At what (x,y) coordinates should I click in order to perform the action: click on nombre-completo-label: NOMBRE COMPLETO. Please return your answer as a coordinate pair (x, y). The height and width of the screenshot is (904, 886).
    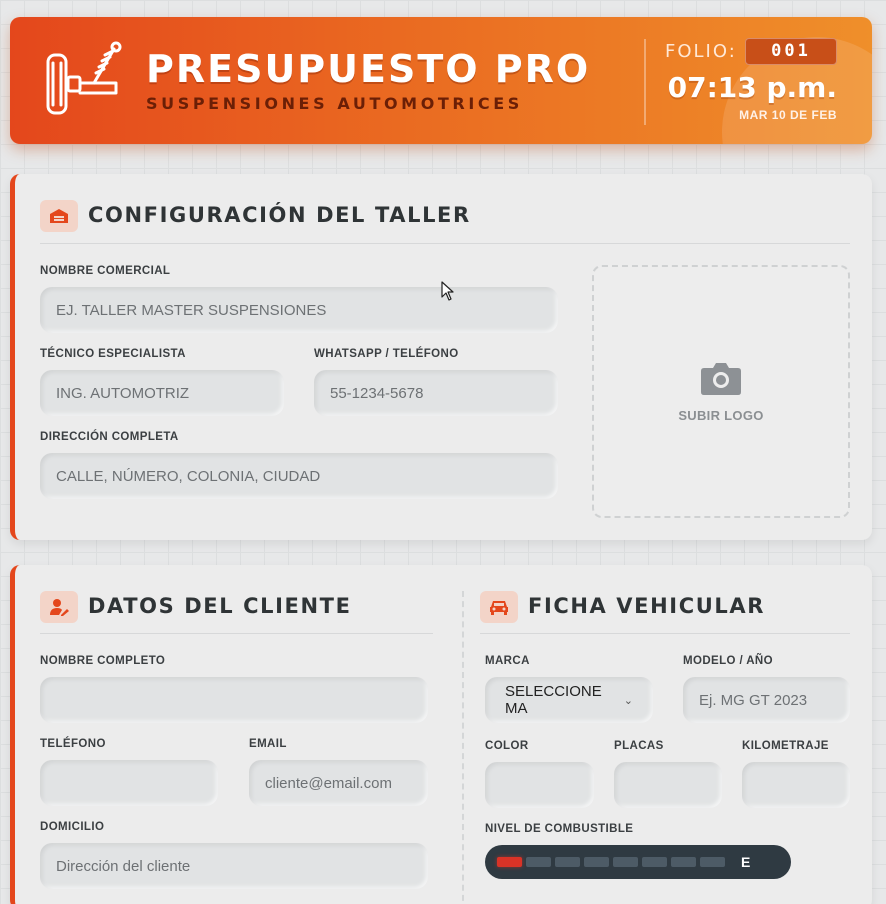
    Looking at the image, I should click on (103, 661).